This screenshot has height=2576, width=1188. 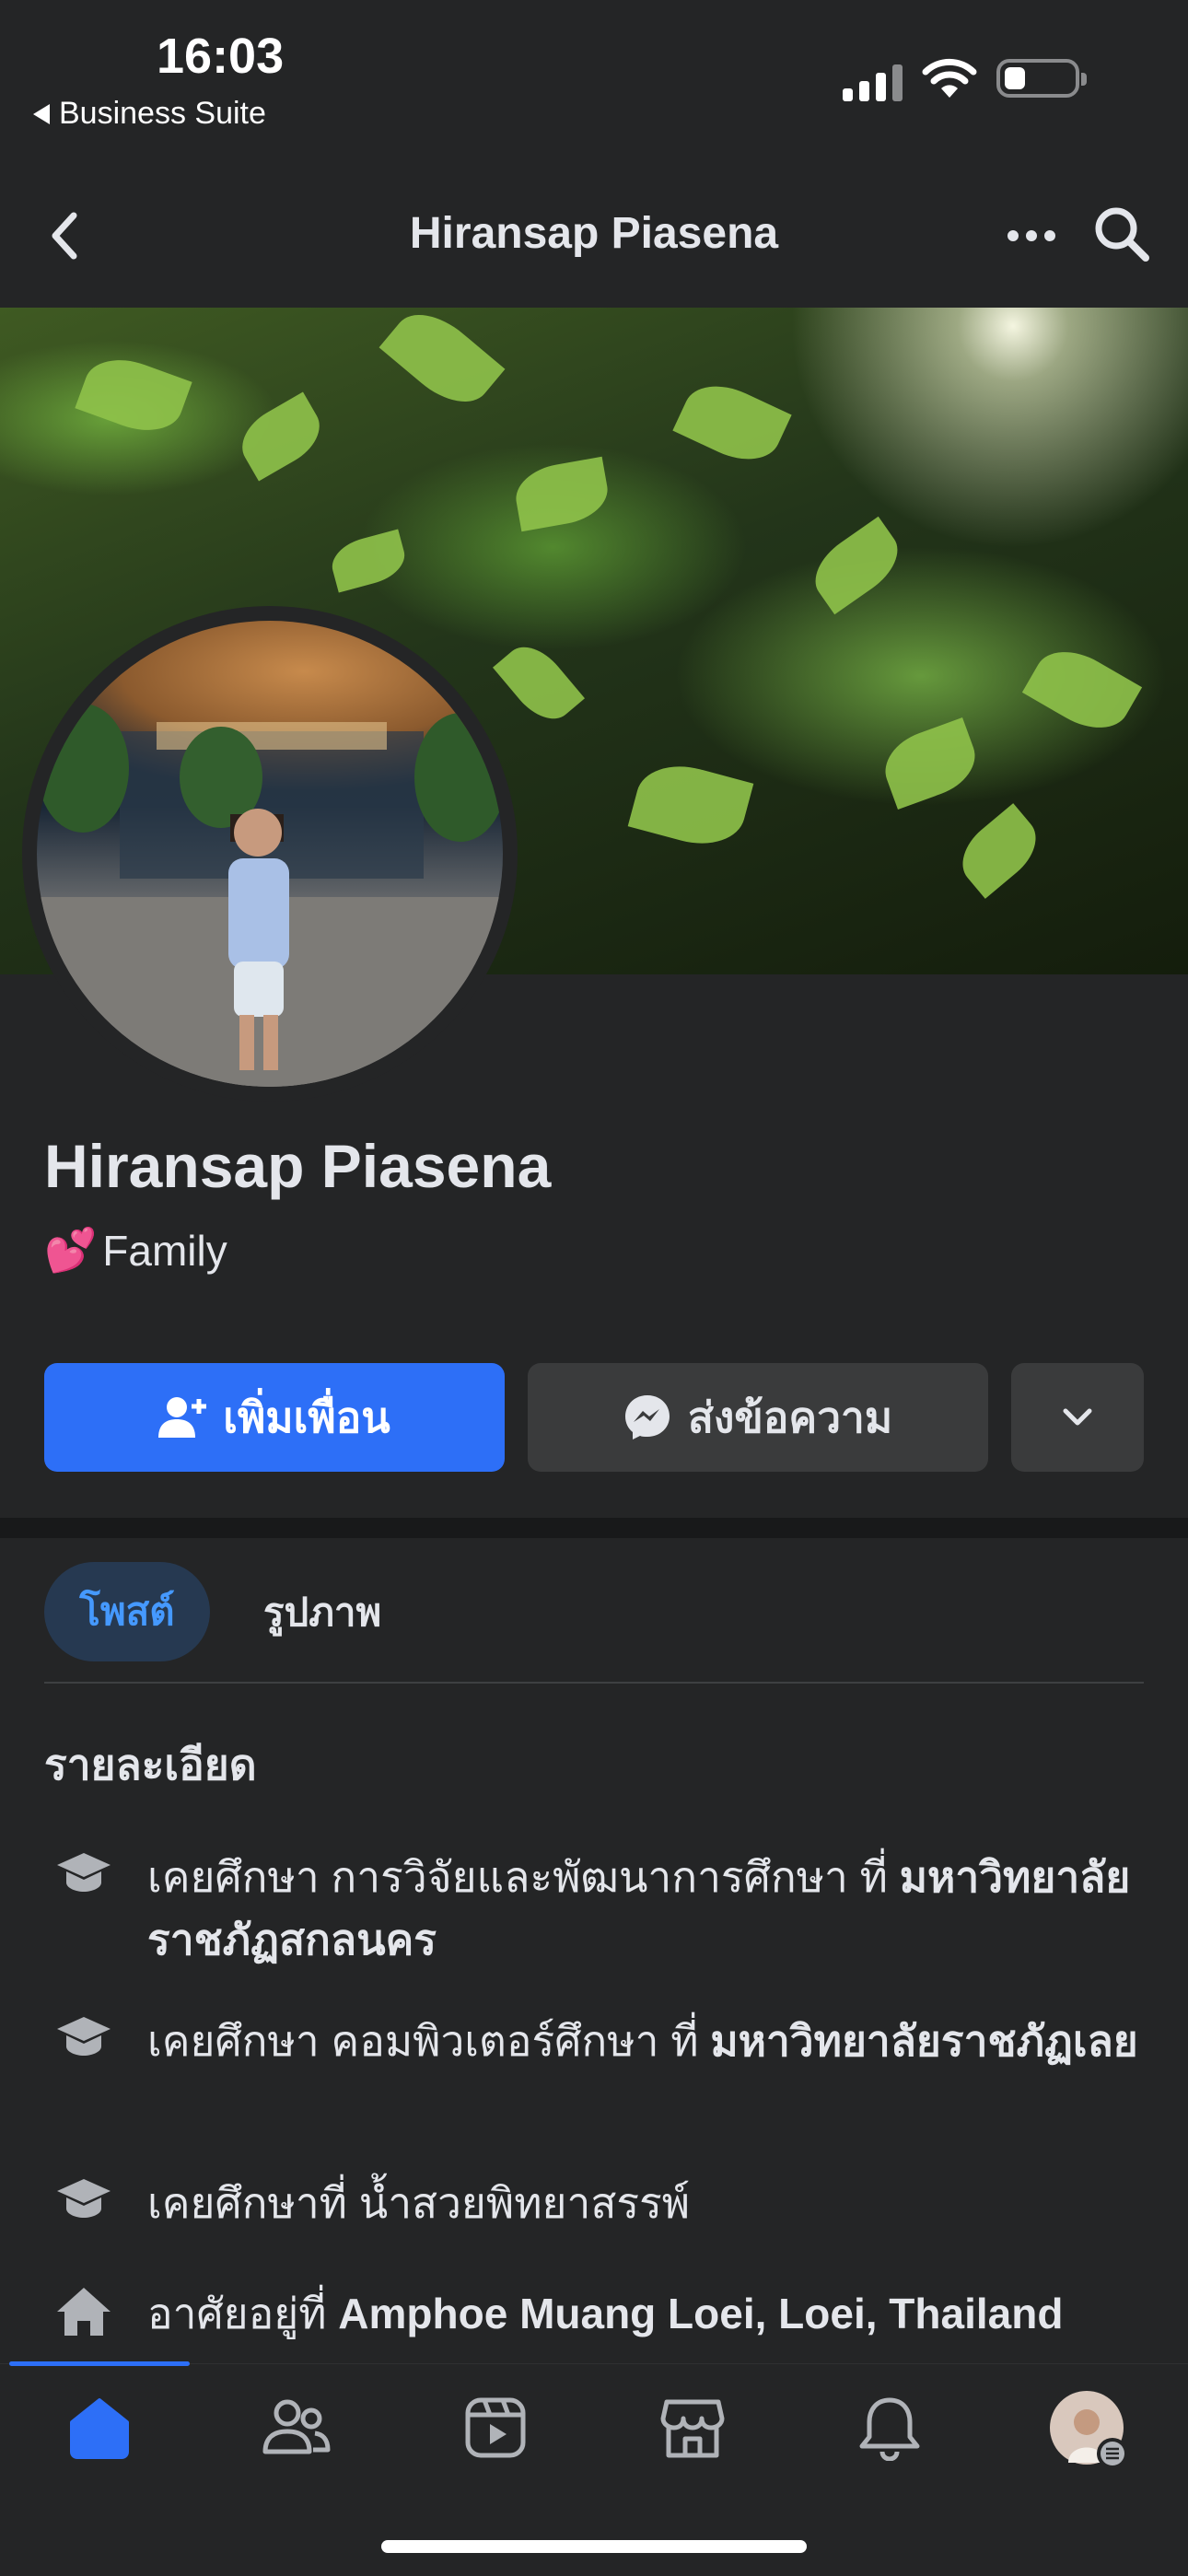 I want to click on status-time: 16:03, so click(x=221, y=56).